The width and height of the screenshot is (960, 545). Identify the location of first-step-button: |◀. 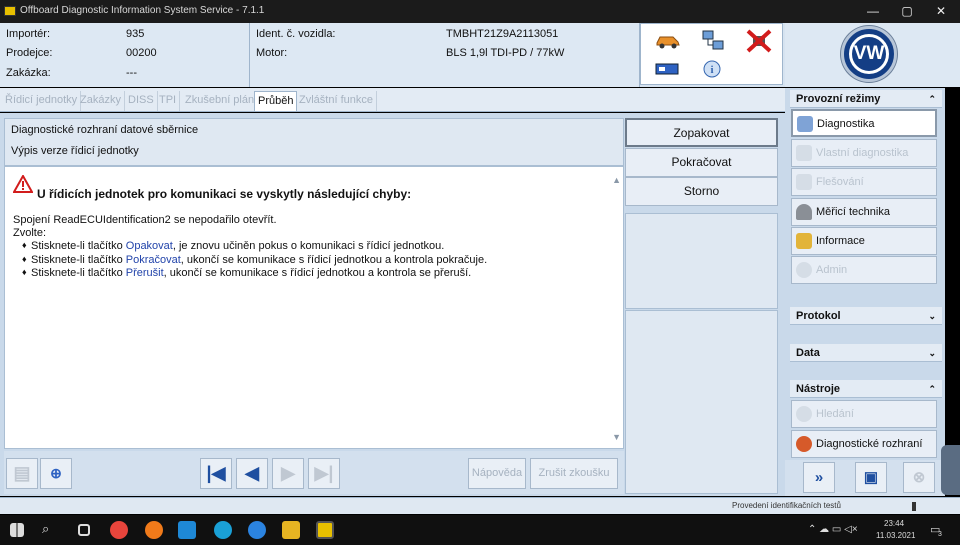
(216, 473).